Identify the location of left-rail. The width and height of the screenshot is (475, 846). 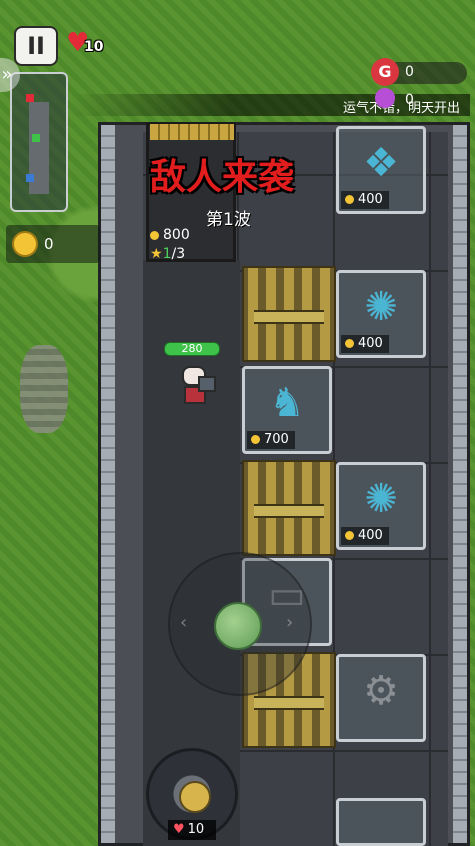
(108, 484).